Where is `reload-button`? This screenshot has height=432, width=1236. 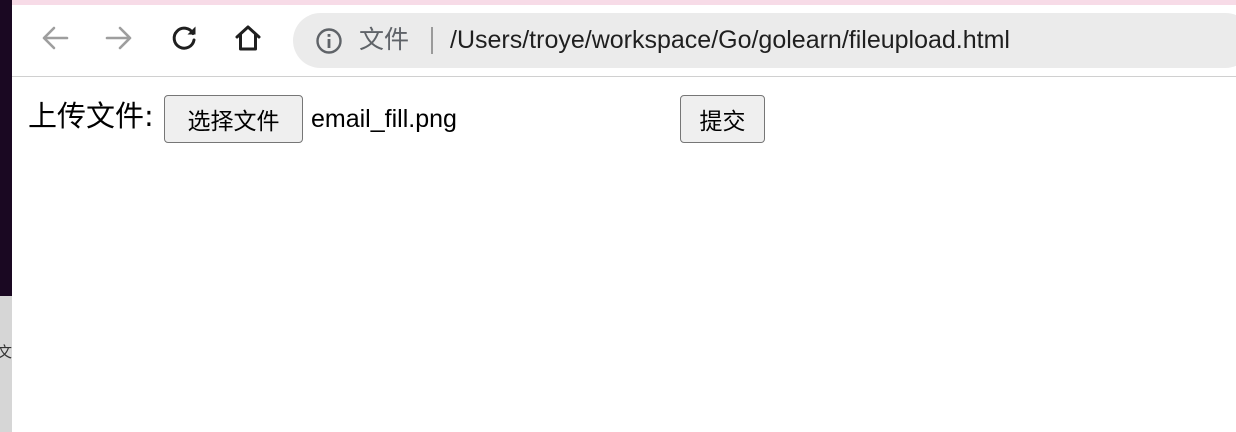 reload-button is located at coordinates (184, 38).